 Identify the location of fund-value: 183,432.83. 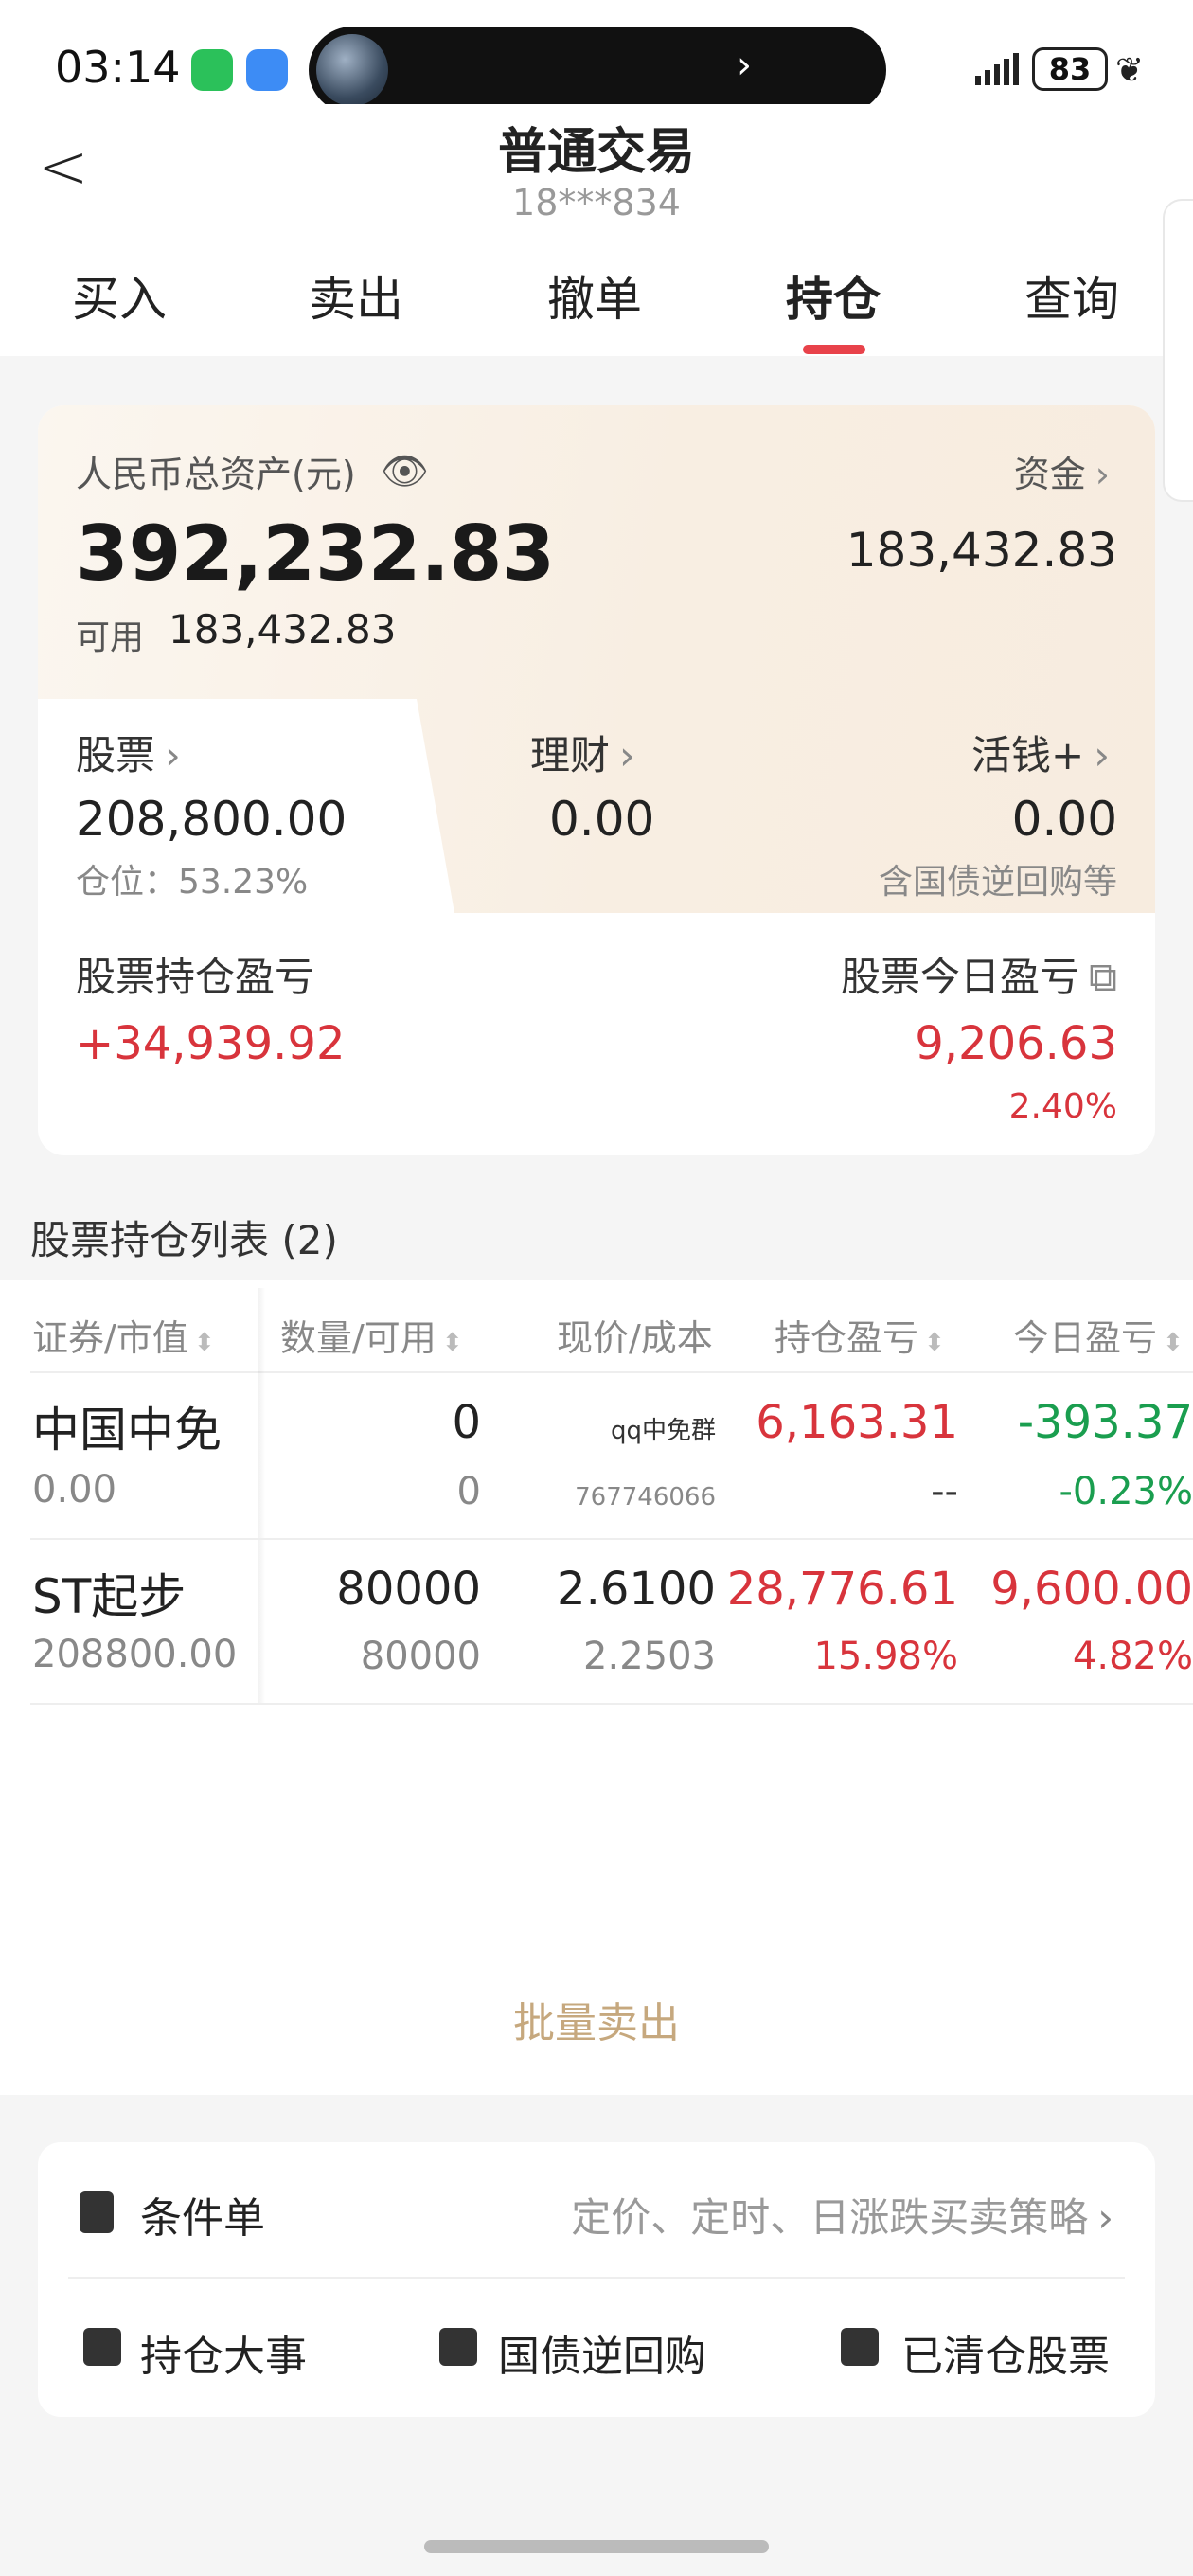
(981, 550).